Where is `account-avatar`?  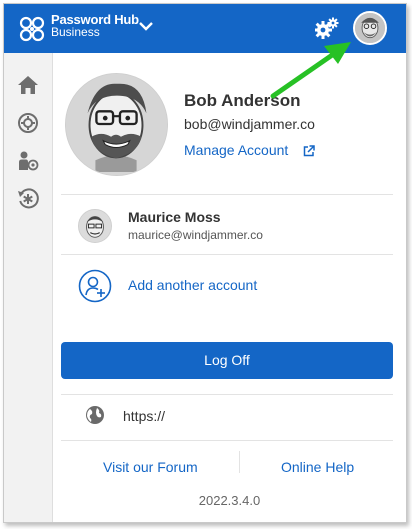
account-avatar is located at coordinates (95, 226).